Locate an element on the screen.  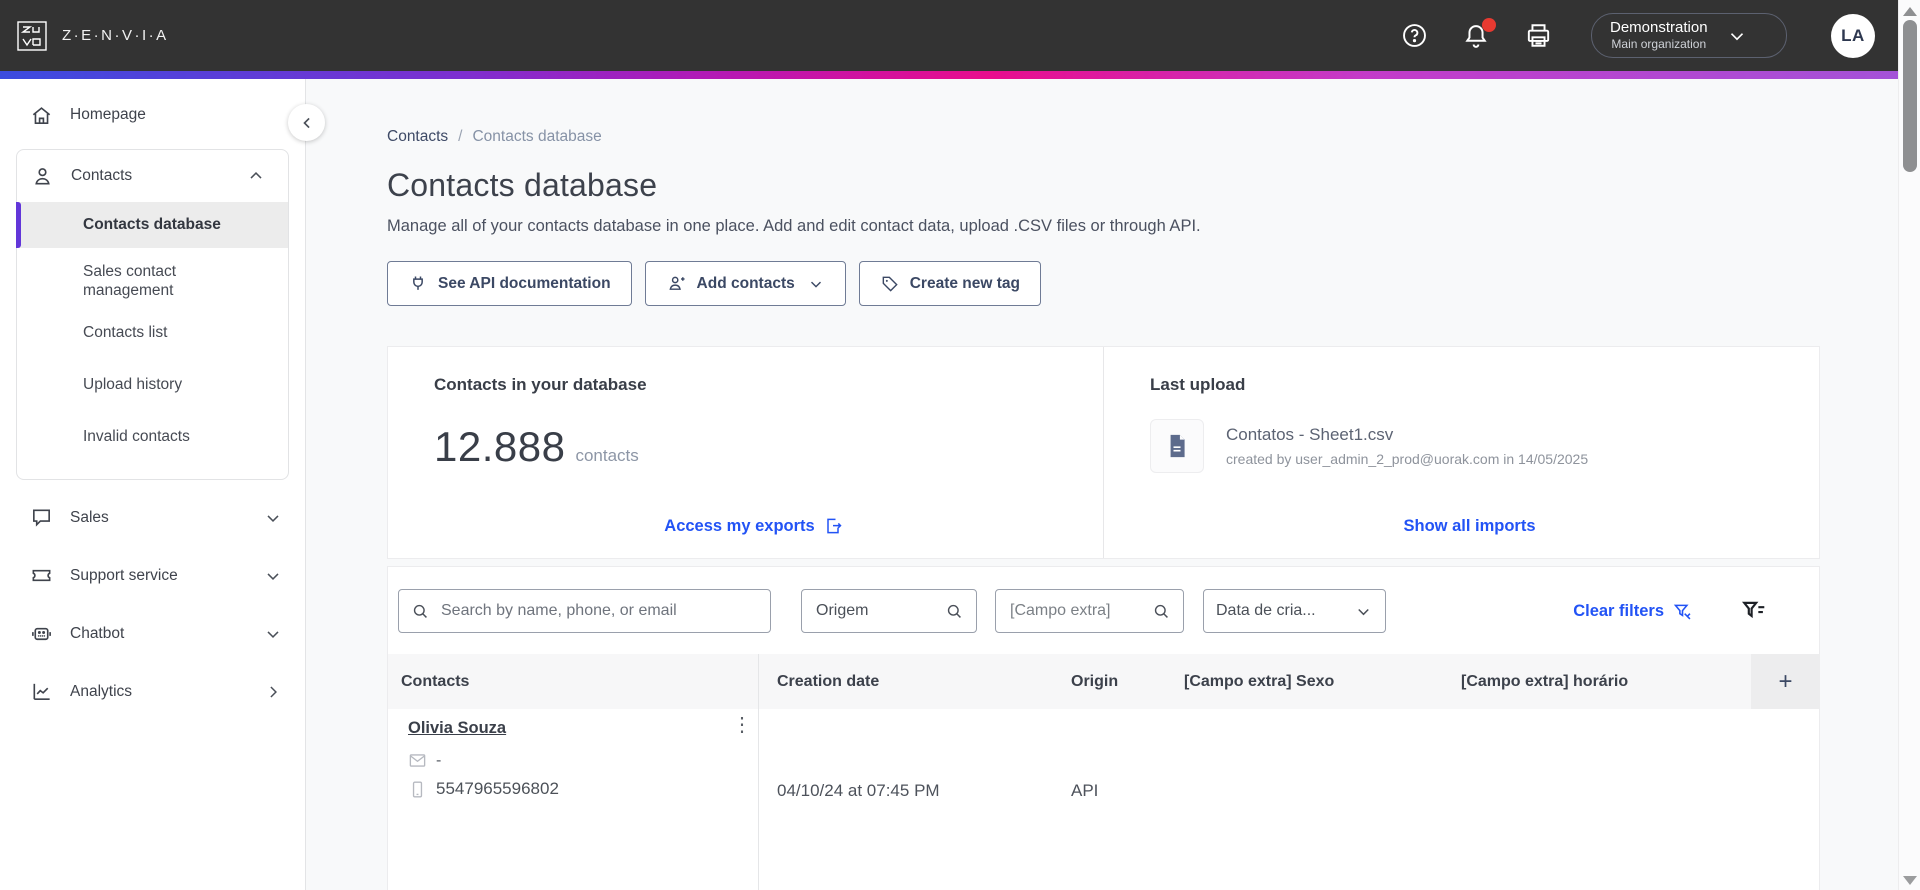
sidebar-item-sales-contact-management: Sales contact management is located at coordinates (152, 281).